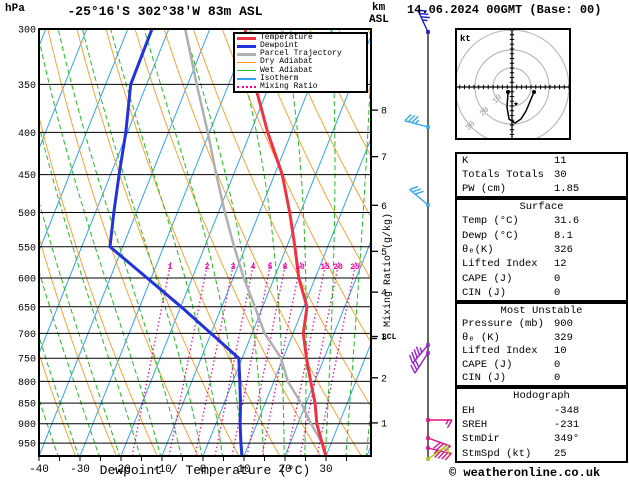 The width and height of the screenshot is (629, 486). Describe the element at coordinates (300, 267) in the screenshot. I see `mixing-ratio-value: 10` at that location.